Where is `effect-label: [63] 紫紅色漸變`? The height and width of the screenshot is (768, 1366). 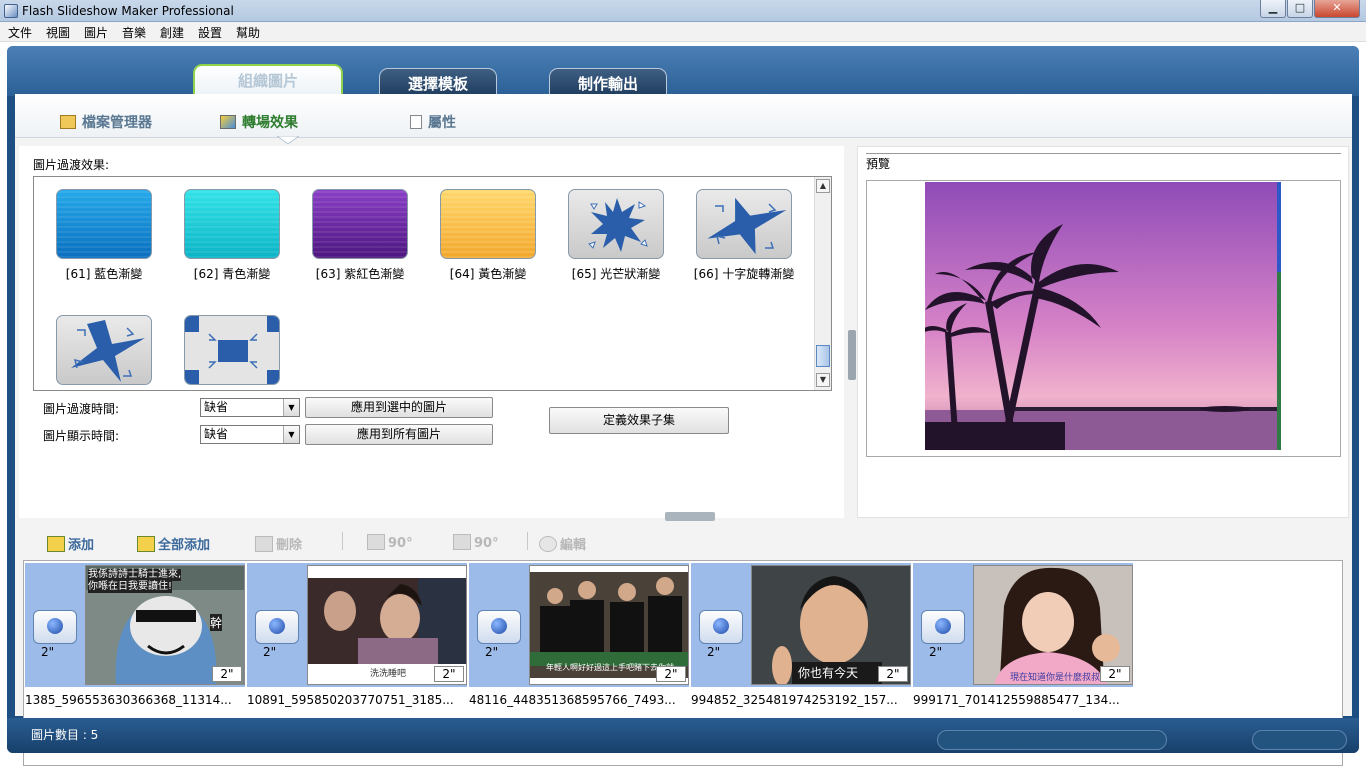 effect-label: [63] 紫紅色漸變 is located at coordinates (360, 274).